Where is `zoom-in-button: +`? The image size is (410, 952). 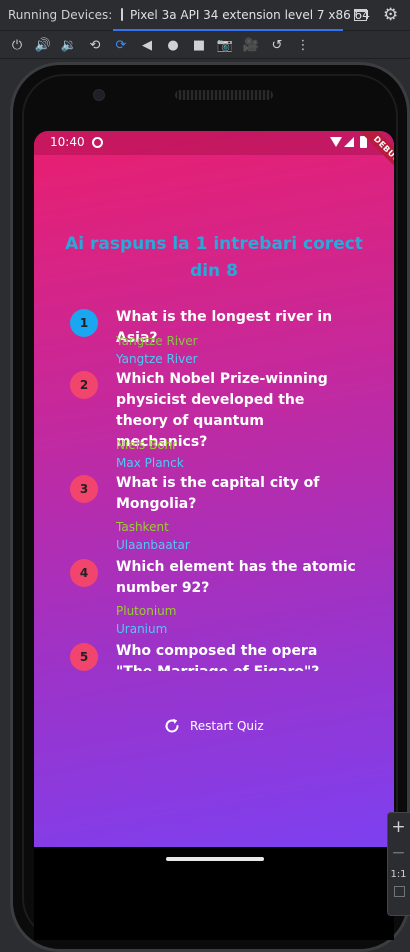 zoom-in-button: + is located at coordinates (398, 827).